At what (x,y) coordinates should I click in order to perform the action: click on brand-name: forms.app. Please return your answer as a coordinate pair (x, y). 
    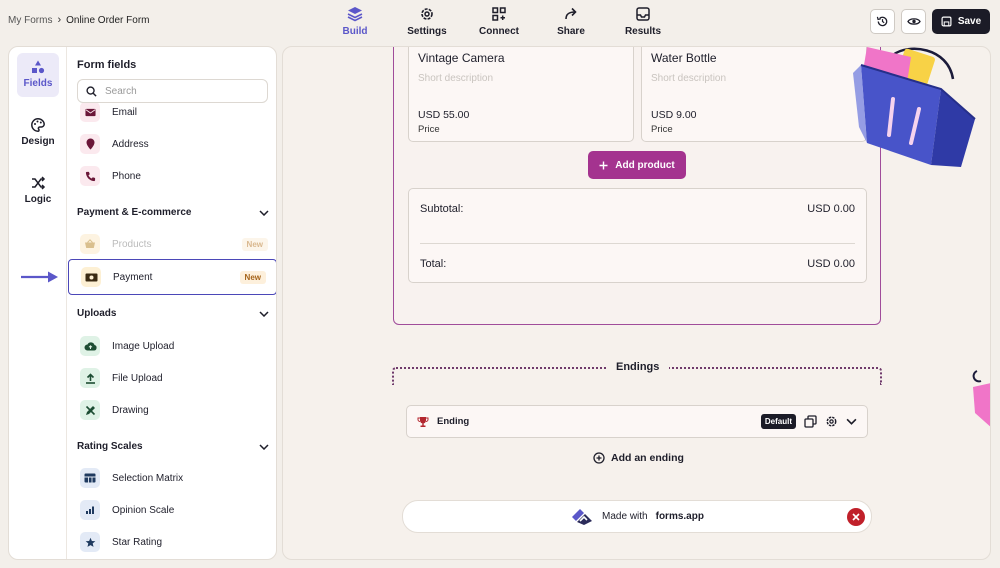
    Looking at the image, I should click on (679, 516).